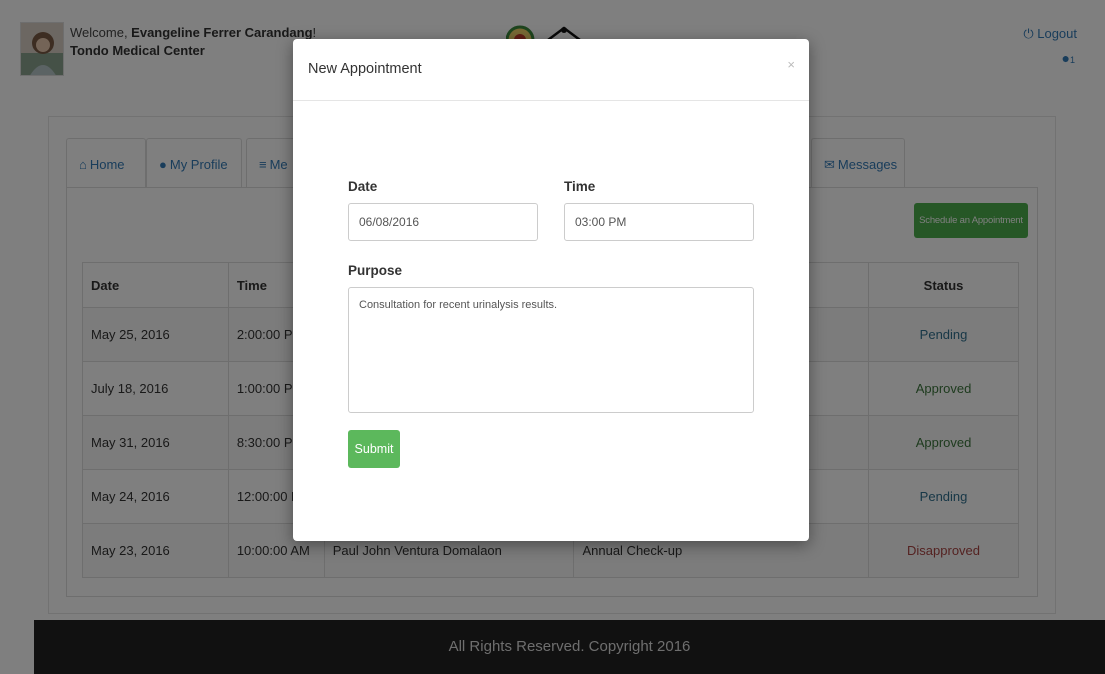 This screenshot has height=674, width=1105. What do you see at coordinates (365, 69) in the screenshot?
I see `modal-title: New Appointment` at bounding box center [365, 69].